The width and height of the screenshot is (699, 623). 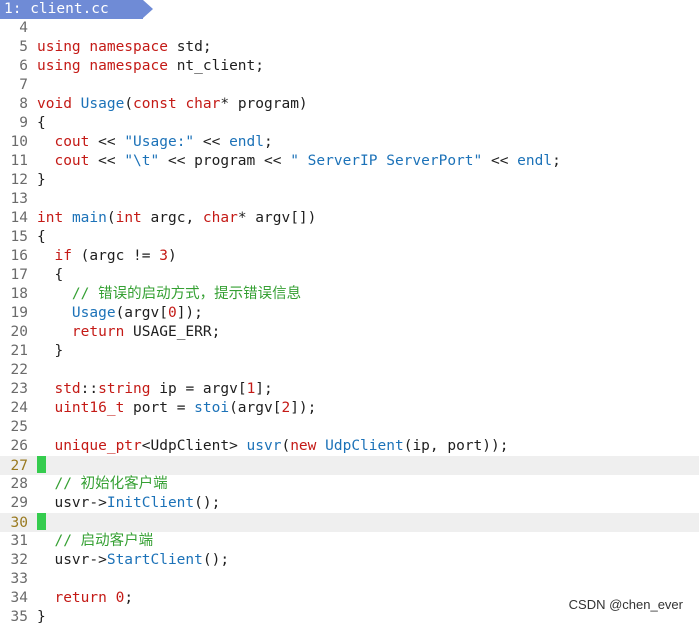 I want to click on code-token-function: endl, so click(x=535, y=161).